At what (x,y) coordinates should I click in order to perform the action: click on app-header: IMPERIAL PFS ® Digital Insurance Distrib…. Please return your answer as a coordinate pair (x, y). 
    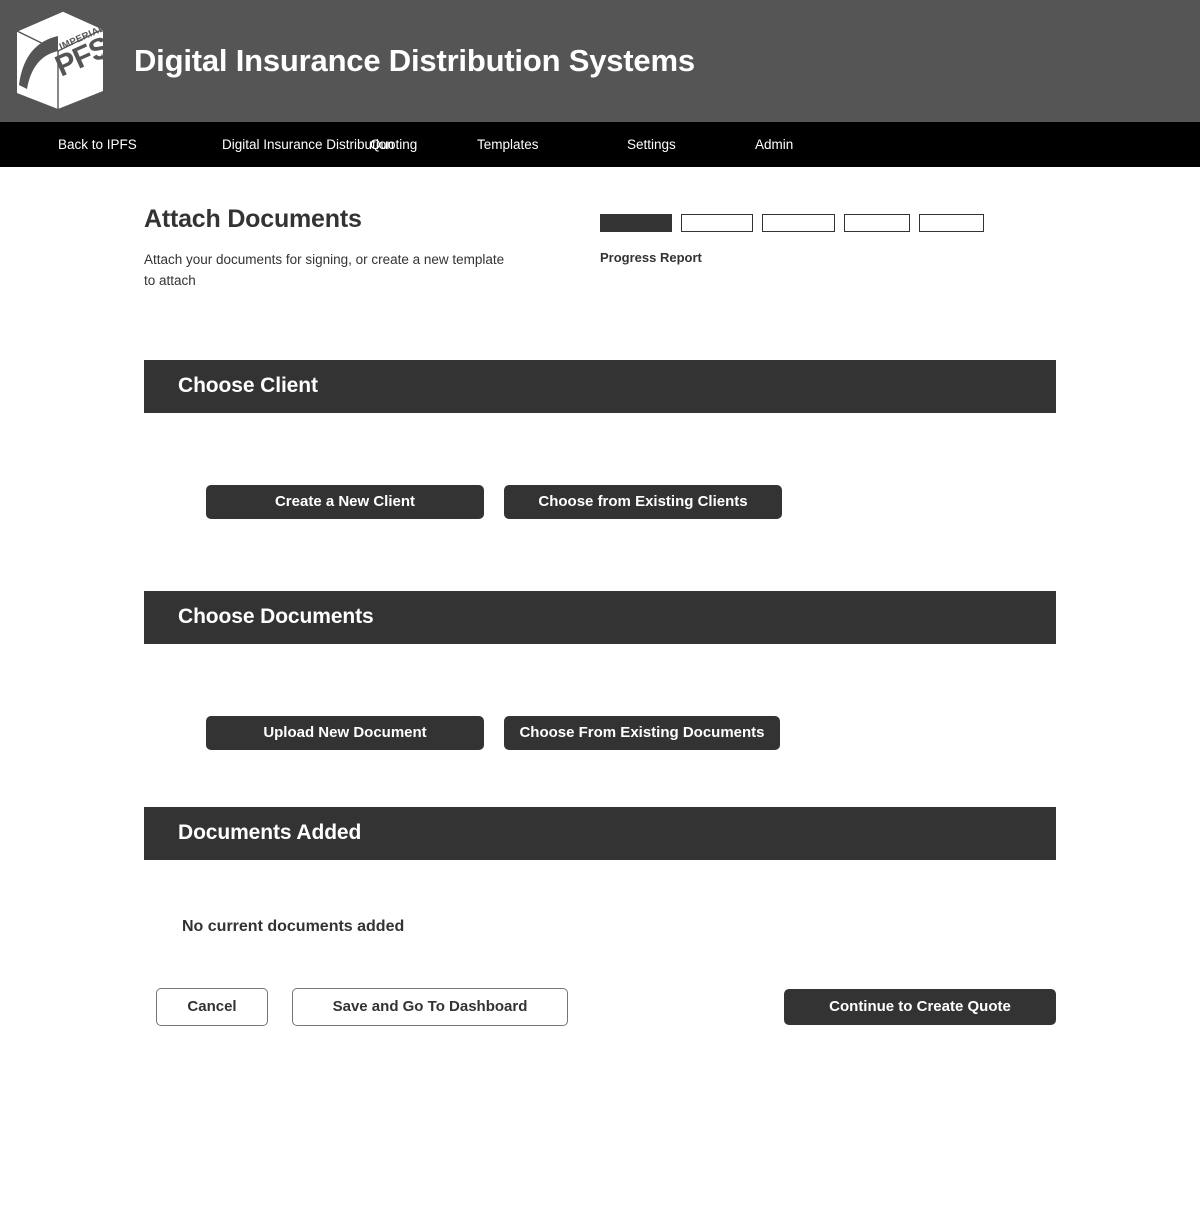
    Looking at the image, I should click on (600, 61).